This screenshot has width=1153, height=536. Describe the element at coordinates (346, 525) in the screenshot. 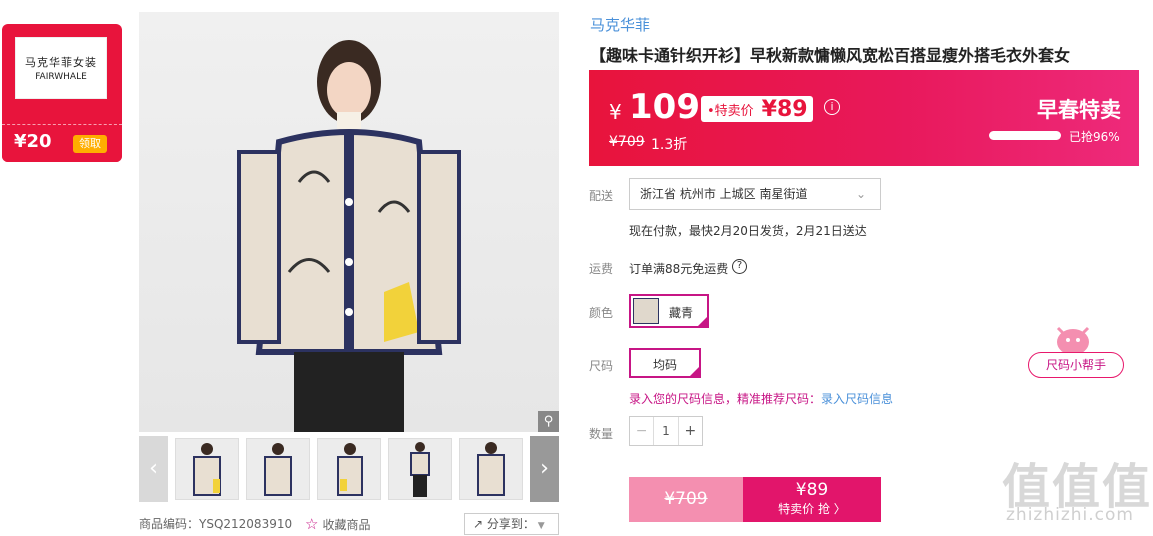

I see `favorite-label: 收藏商品` at that location.